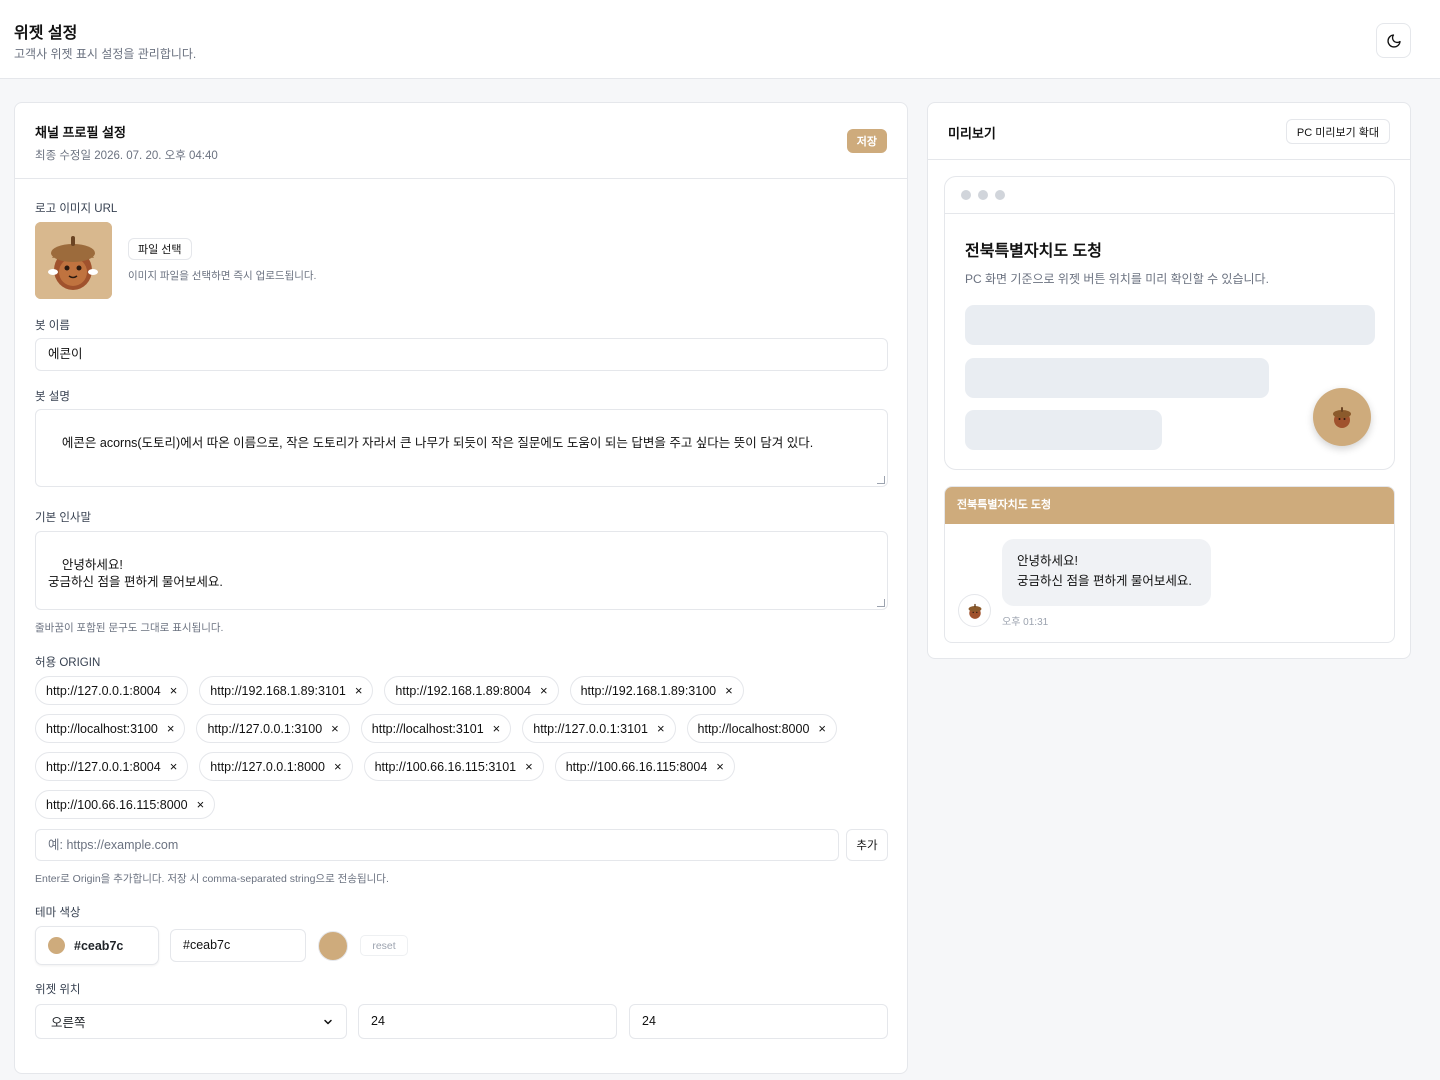  Describe the element at coordinates (867, 845) in the screenshot. I see `add-origin-button: 추가` at that location.